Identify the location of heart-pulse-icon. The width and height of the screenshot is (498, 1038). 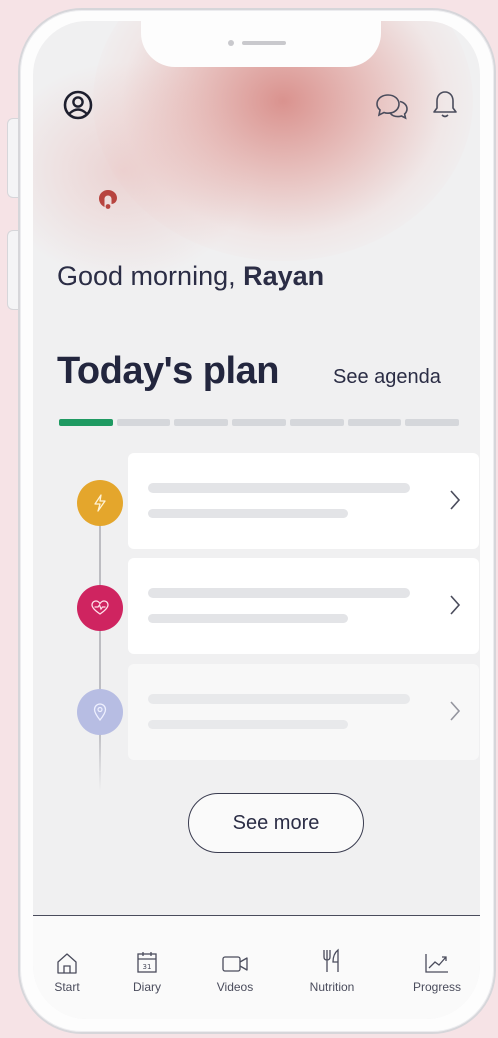
(100, 608).